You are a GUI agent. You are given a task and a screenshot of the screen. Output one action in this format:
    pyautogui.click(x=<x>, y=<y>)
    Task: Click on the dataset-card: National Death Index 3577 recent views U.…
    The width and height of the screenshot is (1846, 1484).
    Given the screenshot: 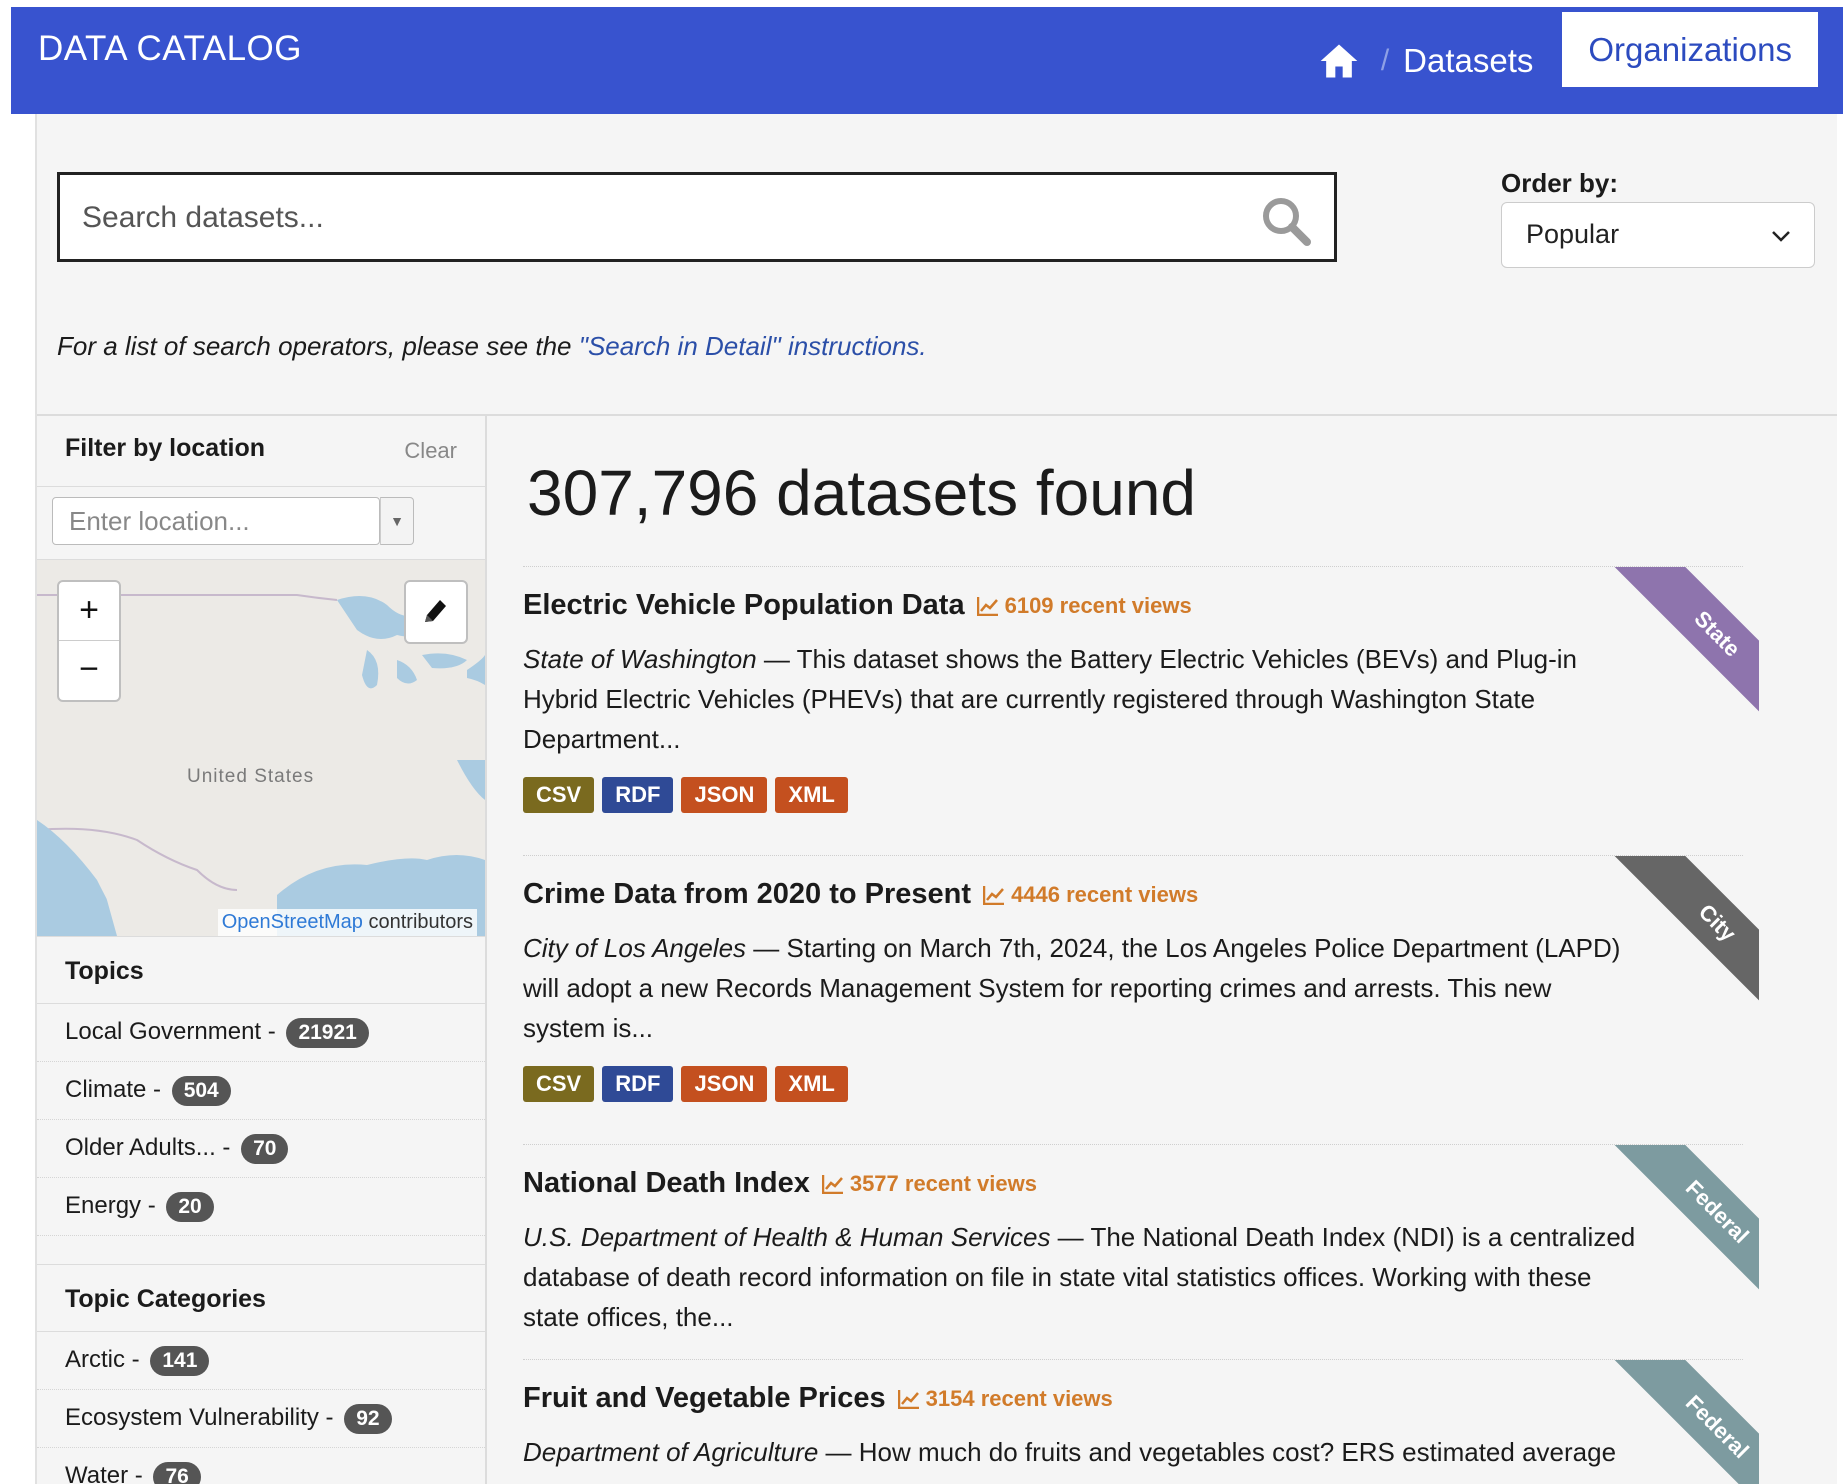 What is the action you would take?
    pyautogui.click(x=1141, y=1252)
    